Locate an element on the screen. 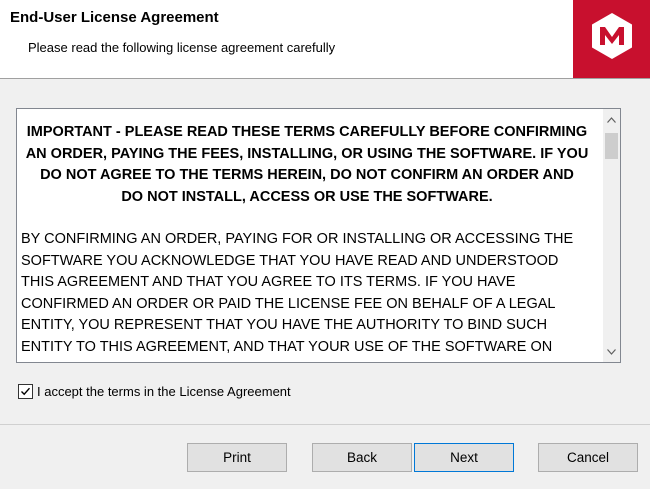 The width and height of the screenshot is (650, 489). cancel-button: Cancel is located at coordinates (588, 457).